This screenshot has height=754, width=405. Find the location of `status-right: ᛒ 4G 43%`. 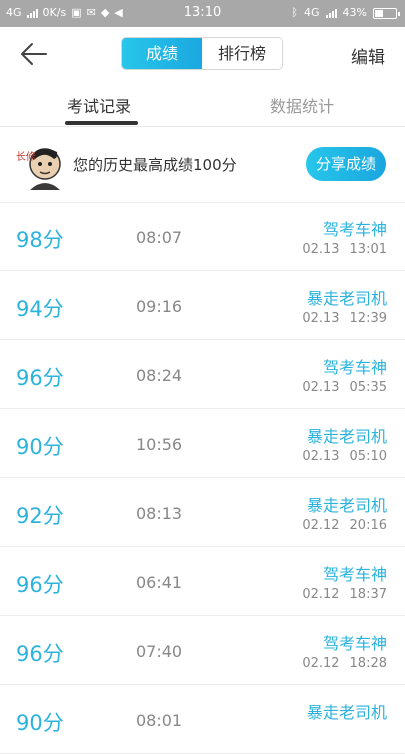

status-right: ᛒ 4G 43% is located at coordinates (345, 13).